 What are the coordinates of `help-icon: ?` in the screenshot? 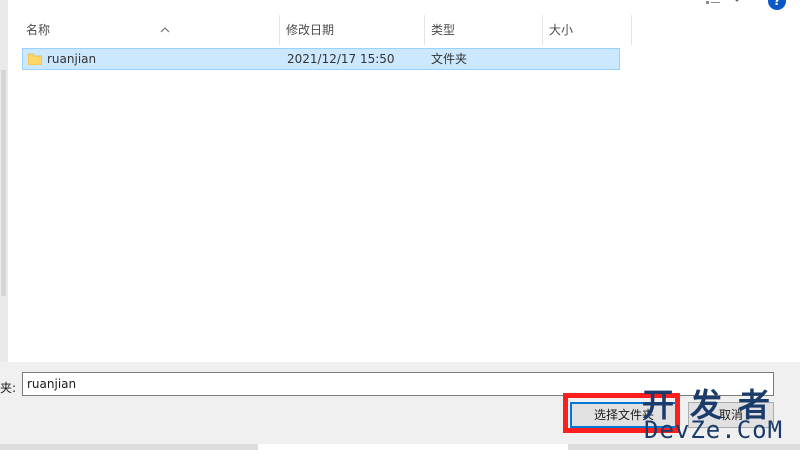 It's located at (777, 5).